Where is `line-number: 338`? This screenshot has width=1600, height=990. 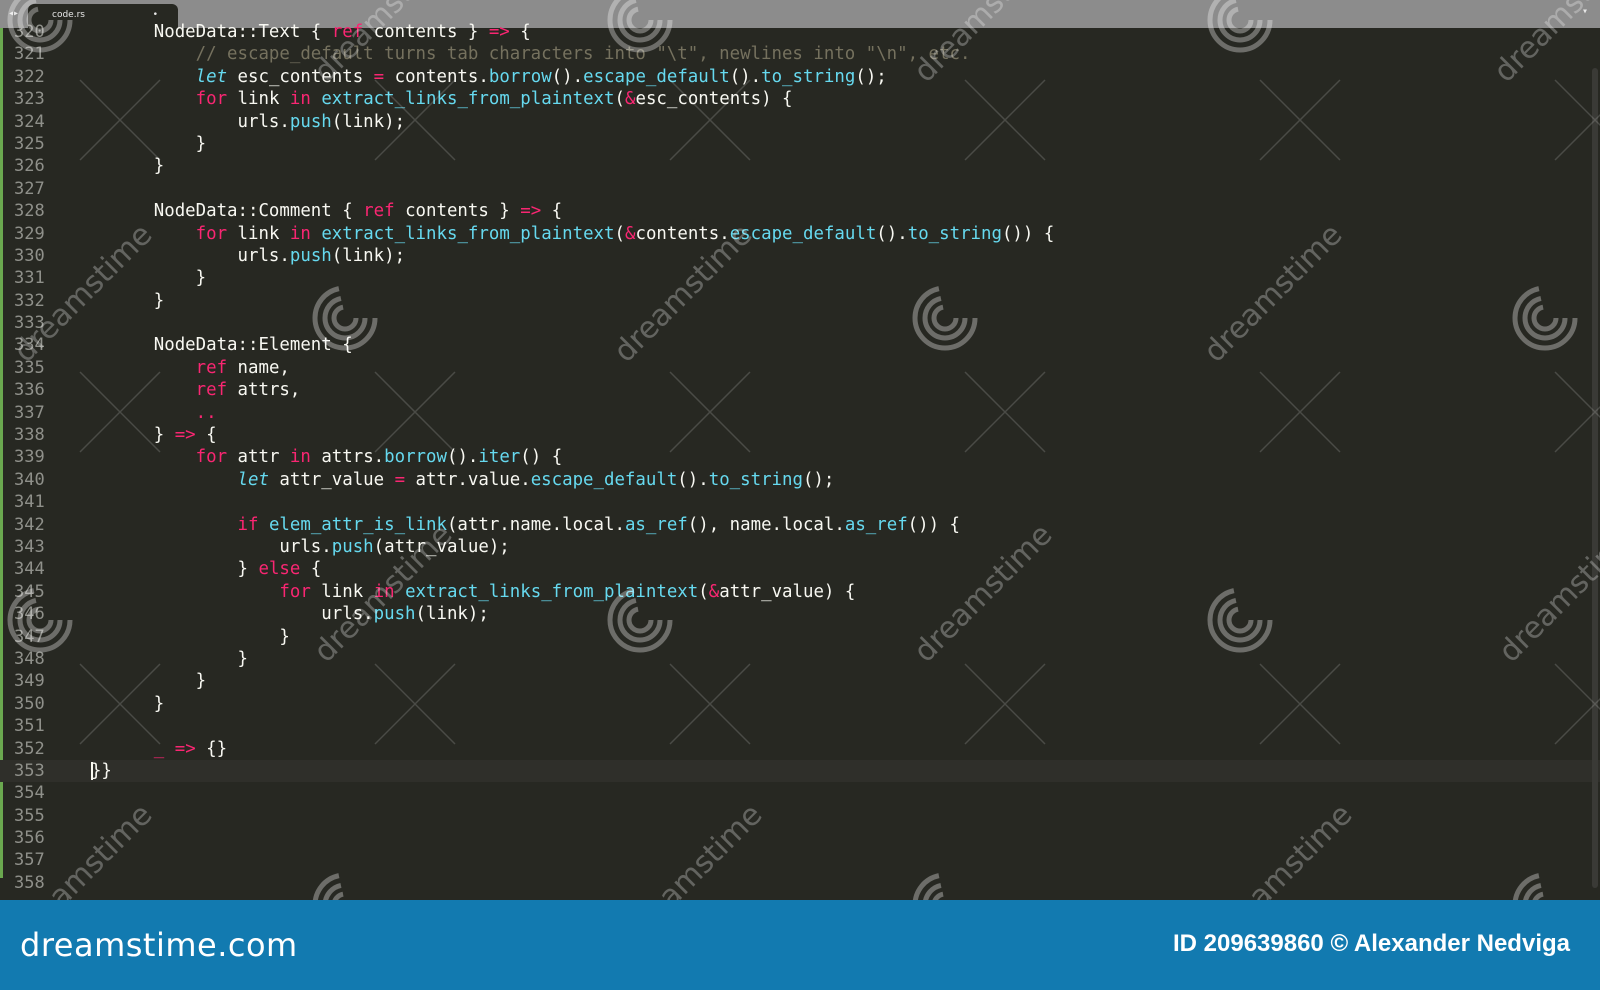 line-number: 338 is located at coordinates (29, 435).